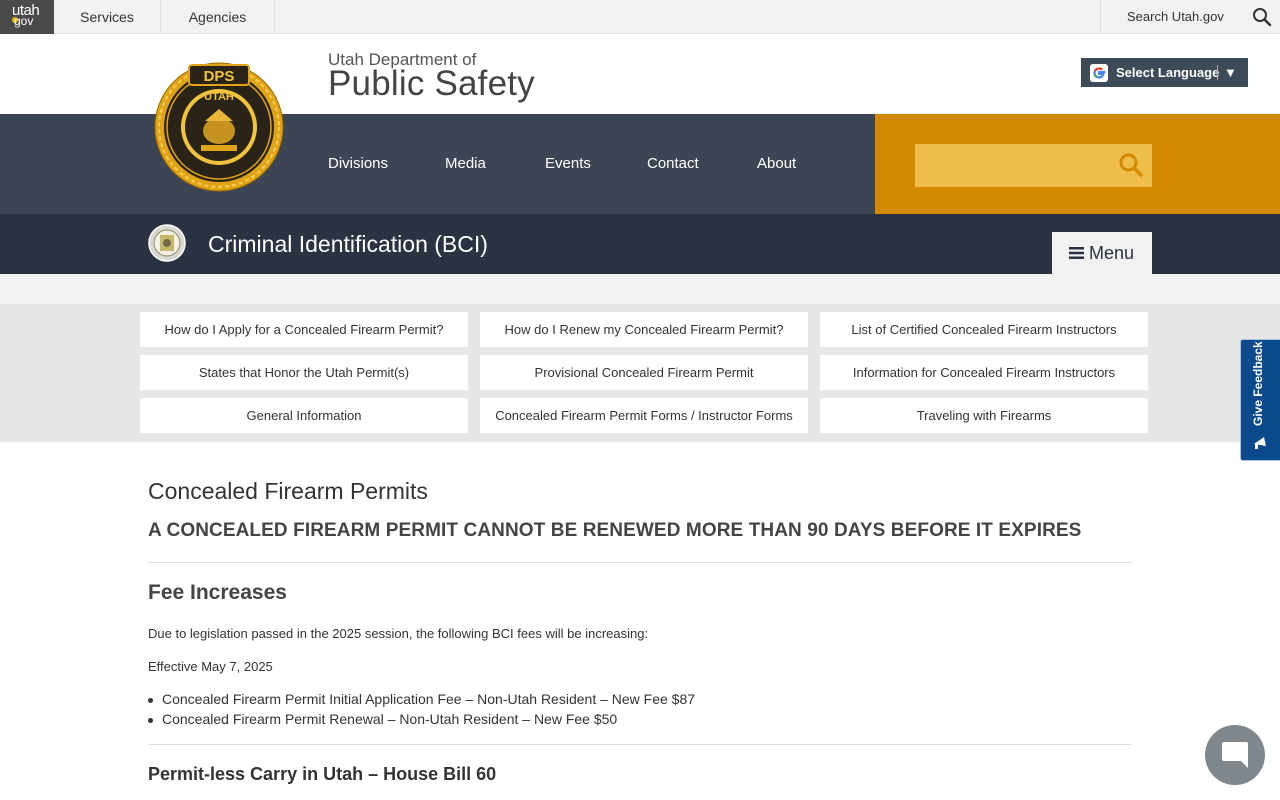  What do you see at coordinates (1258, 383) in the screenshot?
I see `give-feedback-label: Give Feedback` at bounding box center [1258, 383].